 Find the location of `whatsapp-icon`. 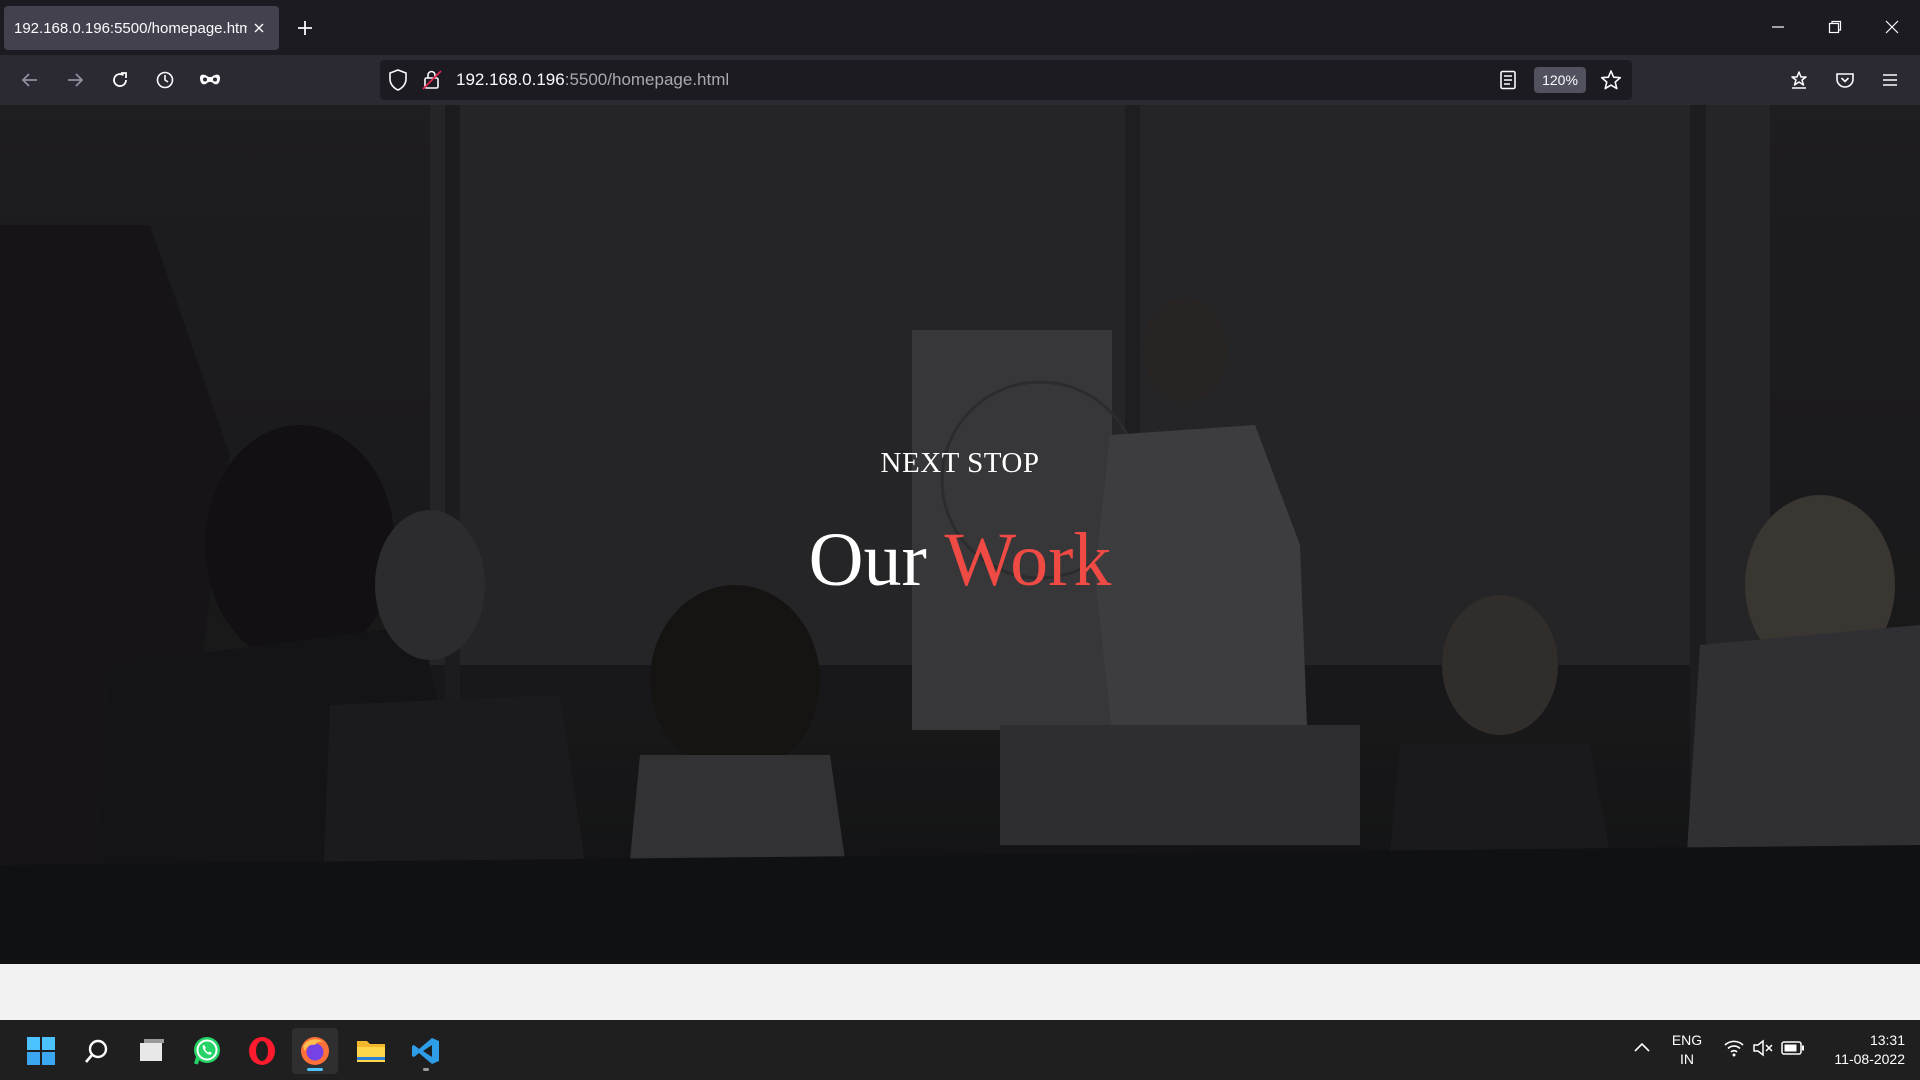

whatsapp-icon is located at coordinates (207, 1051).